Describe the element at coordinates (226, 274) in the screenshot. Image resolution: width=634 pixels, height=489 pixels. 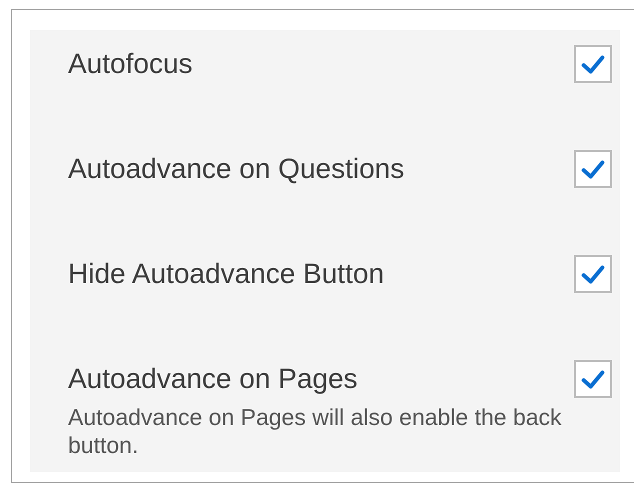
I see `option-label: Hide Autoadvance Button` at that location.